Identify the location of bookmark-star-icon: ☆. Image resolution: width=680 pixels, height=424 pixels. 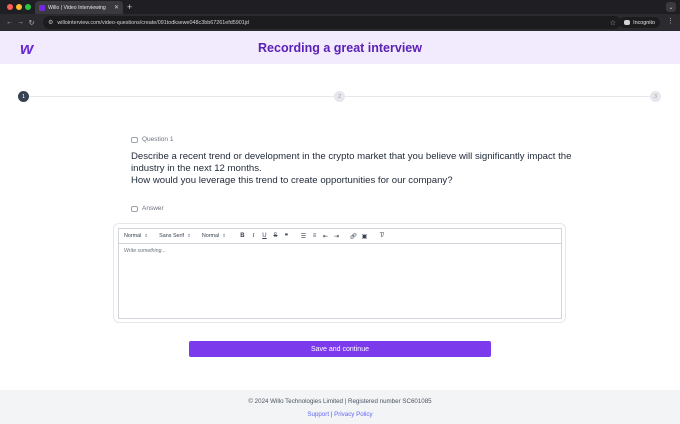
(613, 23).